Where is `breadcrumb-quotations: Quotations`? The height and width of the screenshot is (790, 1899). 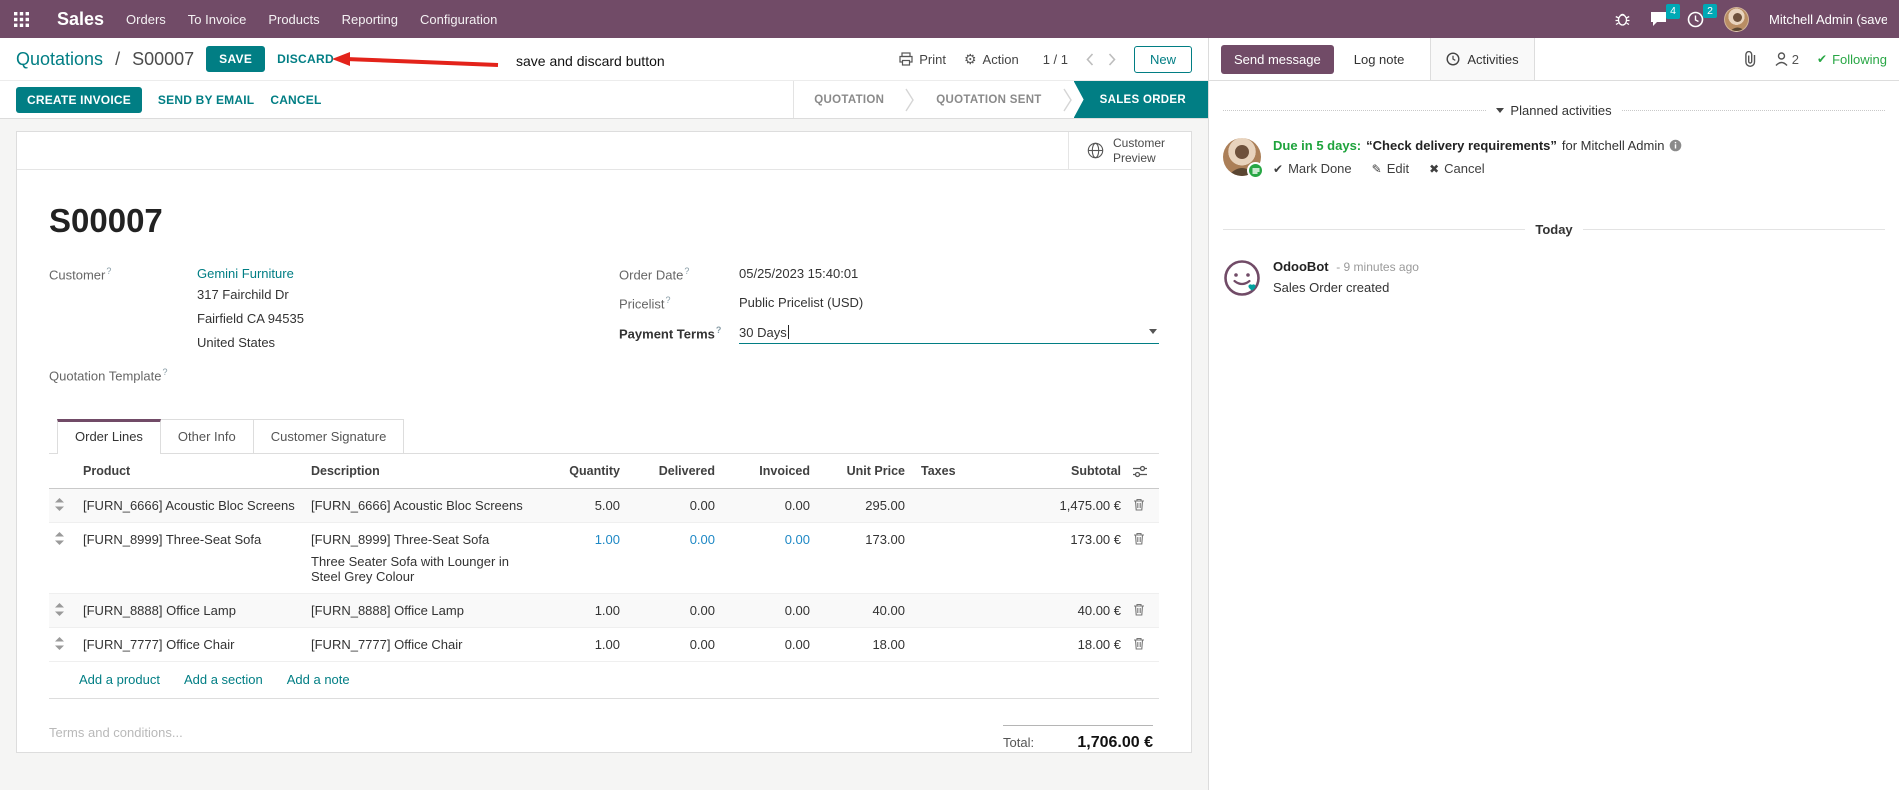
breadcrumb-quotations: Quotations is located at coordinates (59, 59).